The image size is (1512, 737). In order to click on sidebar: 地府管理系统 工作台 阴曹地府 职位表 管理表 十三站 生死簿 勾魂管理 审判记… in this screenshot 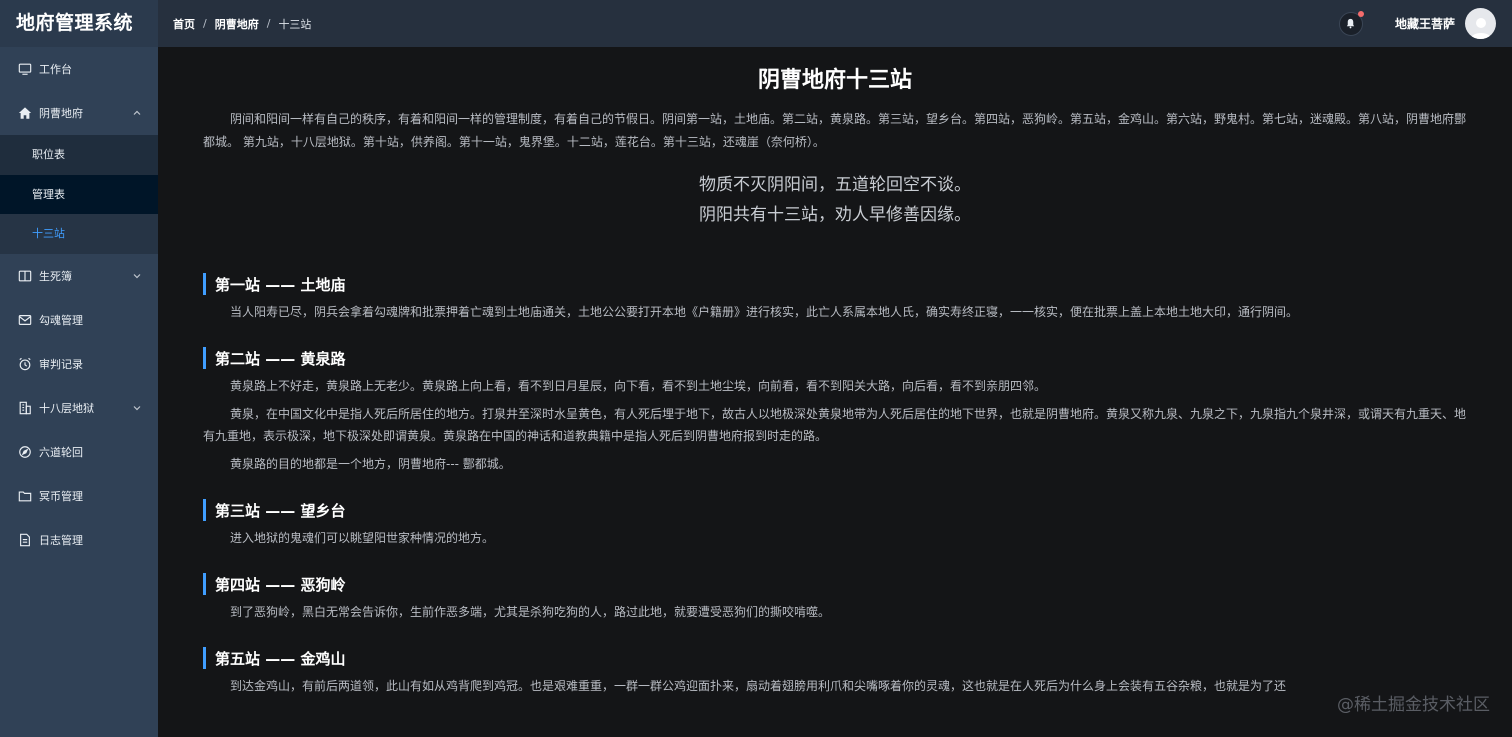, I will do `click(79, 368)`.